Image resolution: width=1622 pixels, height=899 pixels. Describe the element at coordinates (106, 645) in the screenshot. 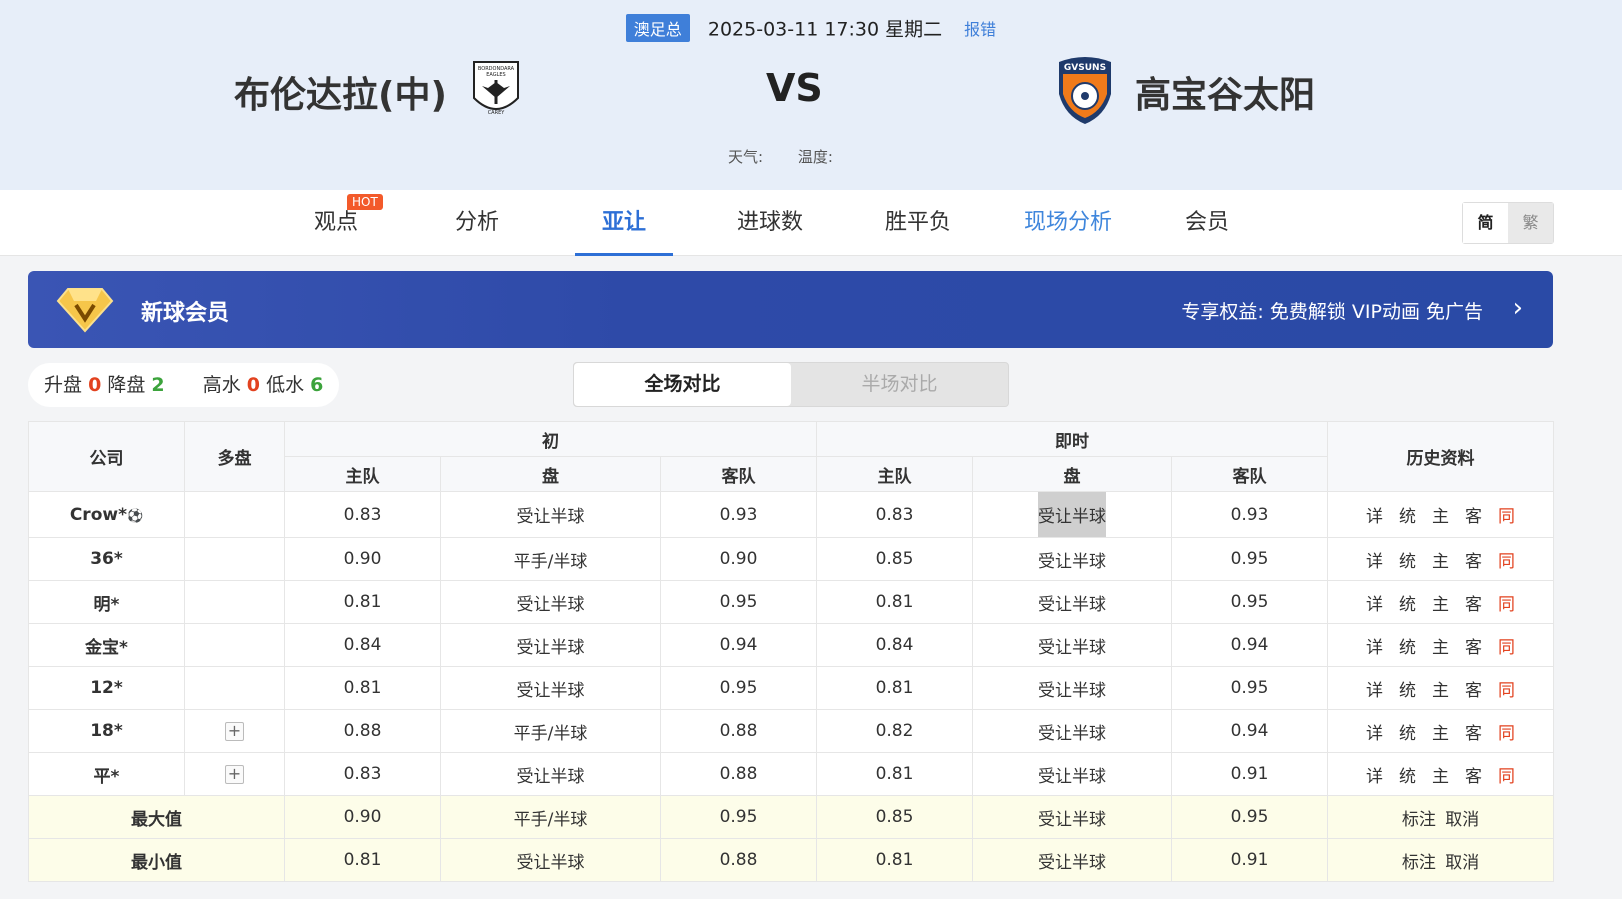

I see `company-cell: 金宝*` at that location.